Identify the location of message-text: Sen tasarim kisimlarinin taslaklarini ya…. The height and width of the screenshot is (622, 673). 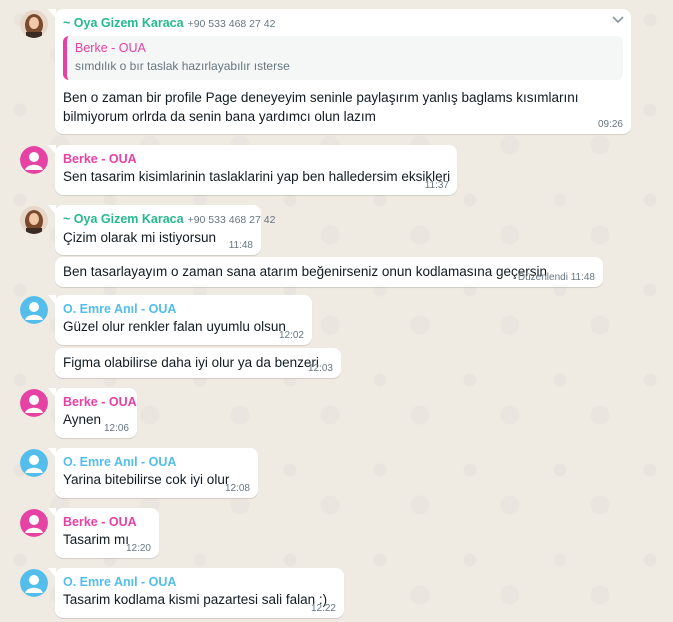
(257, 176).